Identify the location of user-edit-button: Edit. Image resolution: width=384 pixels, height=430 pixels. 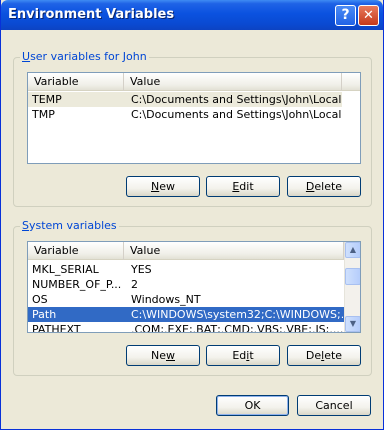
(243, 186).